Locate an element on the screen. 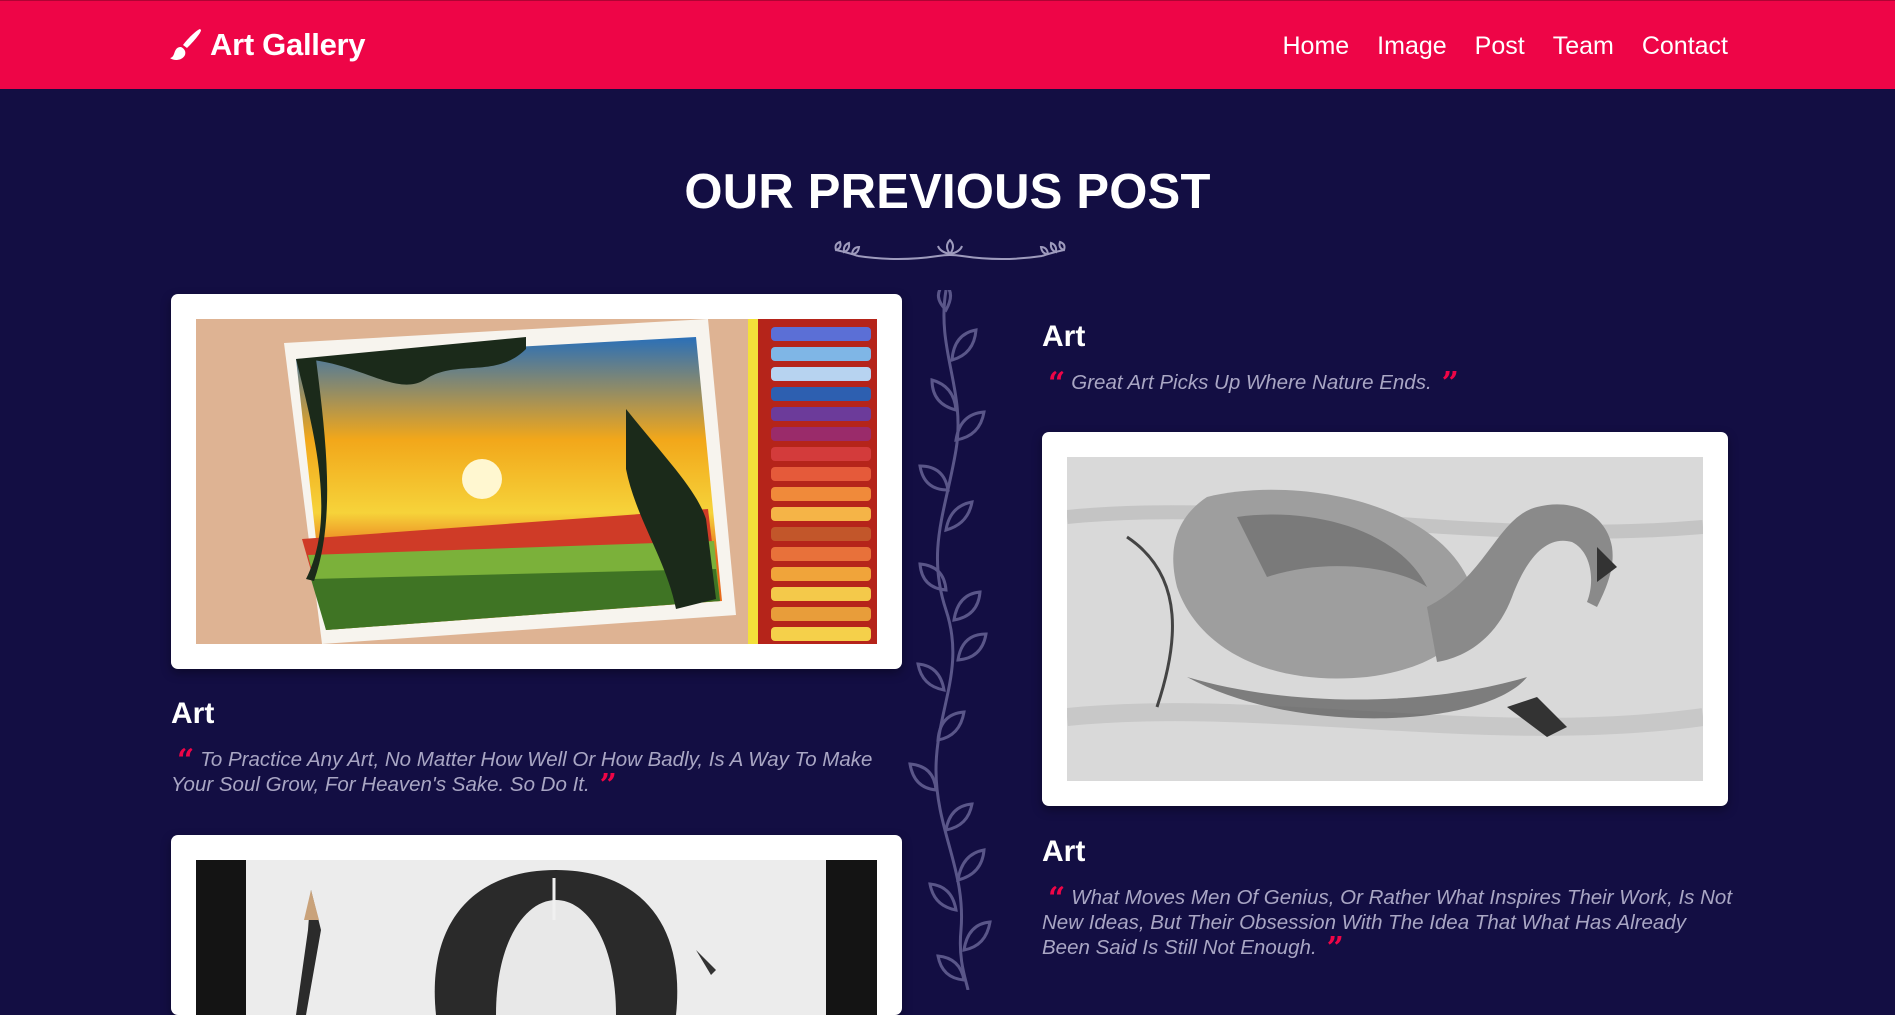 This screenshot has height=1015, width=1895. nav-link-contact: Contact is located at coordinates (1685, 46).